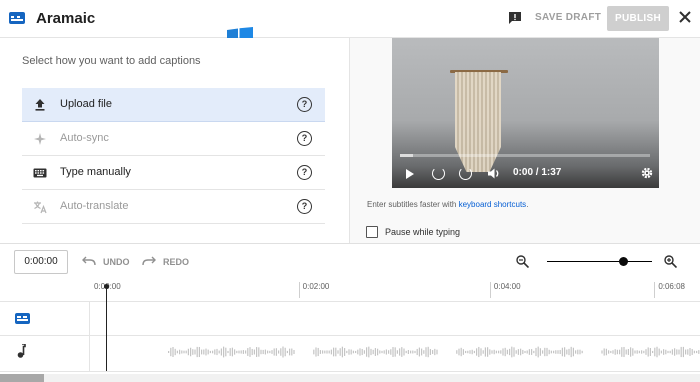 The image size is (700, 382). What do you see at coordinates (350, 243) in the screenshot?
I see `toolbar-divider` at bounding box center [350, 243].